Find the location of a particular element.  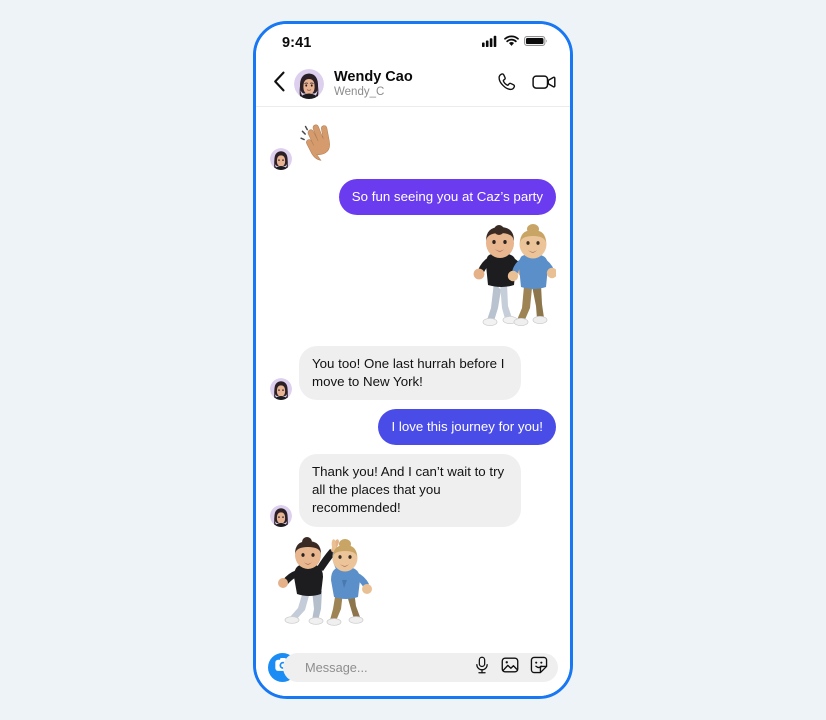

status-icons is located at coordinates (515, 43).